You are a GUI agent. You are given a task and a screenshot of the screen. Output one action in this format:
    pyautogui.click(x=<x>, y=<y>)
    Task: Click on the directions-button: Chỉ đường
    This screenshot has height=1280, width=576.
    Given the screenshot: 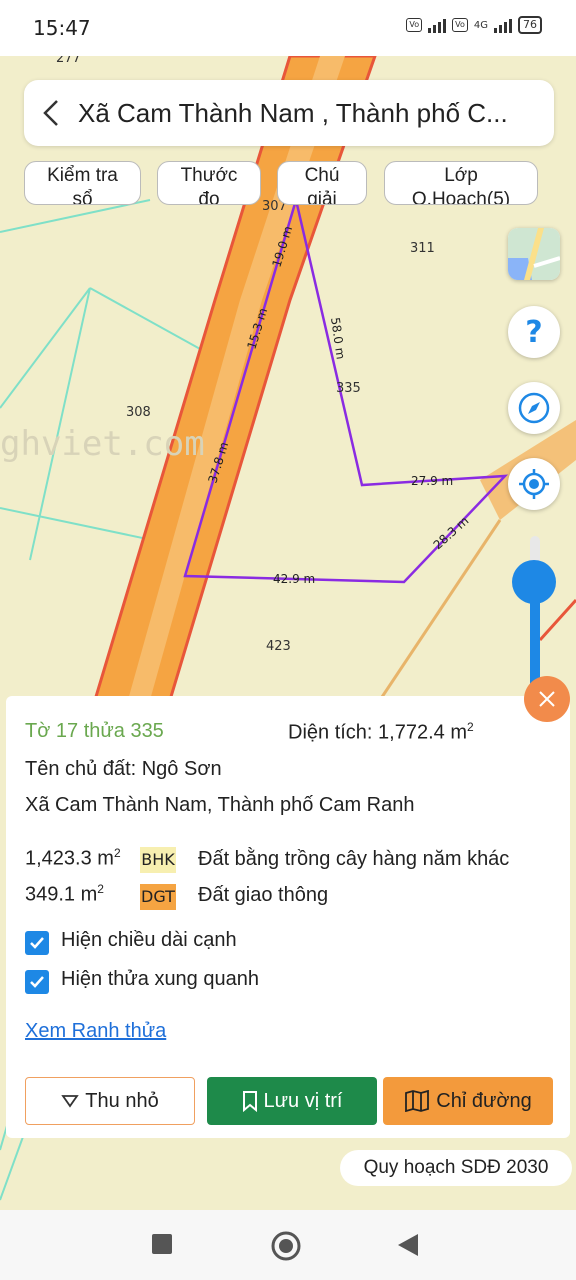 What is the action you would take?
    pyautogui.click(x=468, y=1101)
    